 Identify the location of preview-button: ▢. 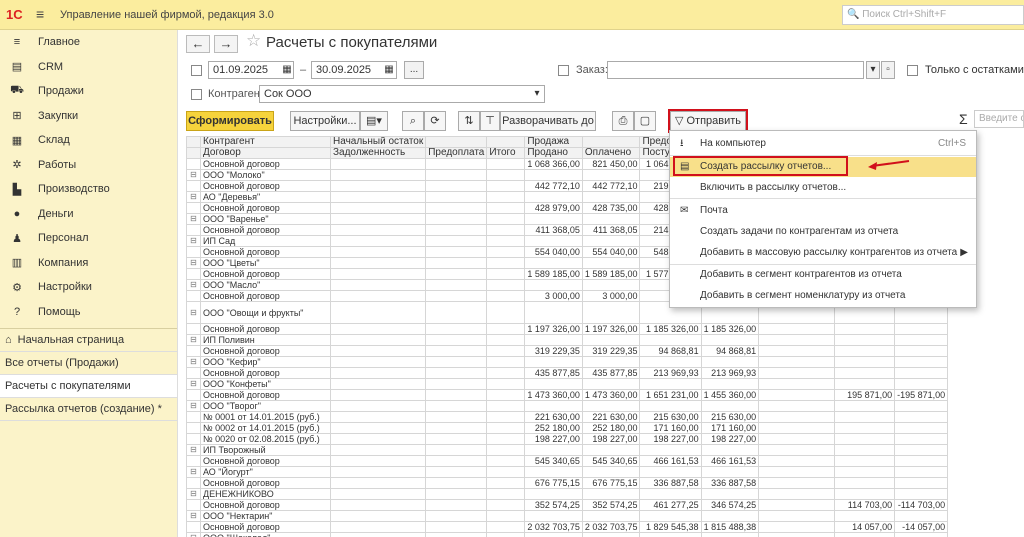
(645, 121).